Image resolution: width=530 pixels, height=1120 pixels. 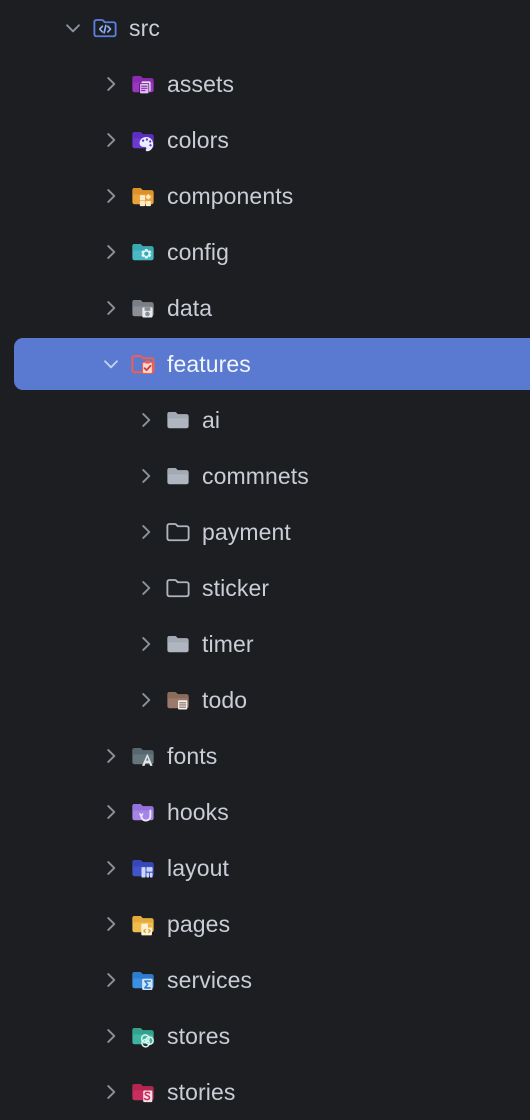 I want to click on folder-hooks-icon, so click(x=143, y=812).